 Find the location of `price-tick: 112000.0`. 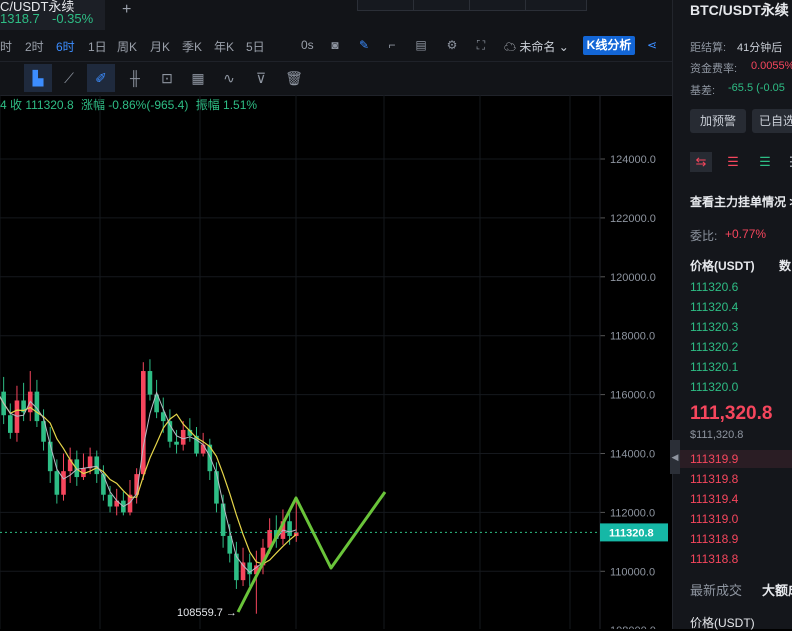

price-tick: 112000.0 is located at coordinates (632, 513).